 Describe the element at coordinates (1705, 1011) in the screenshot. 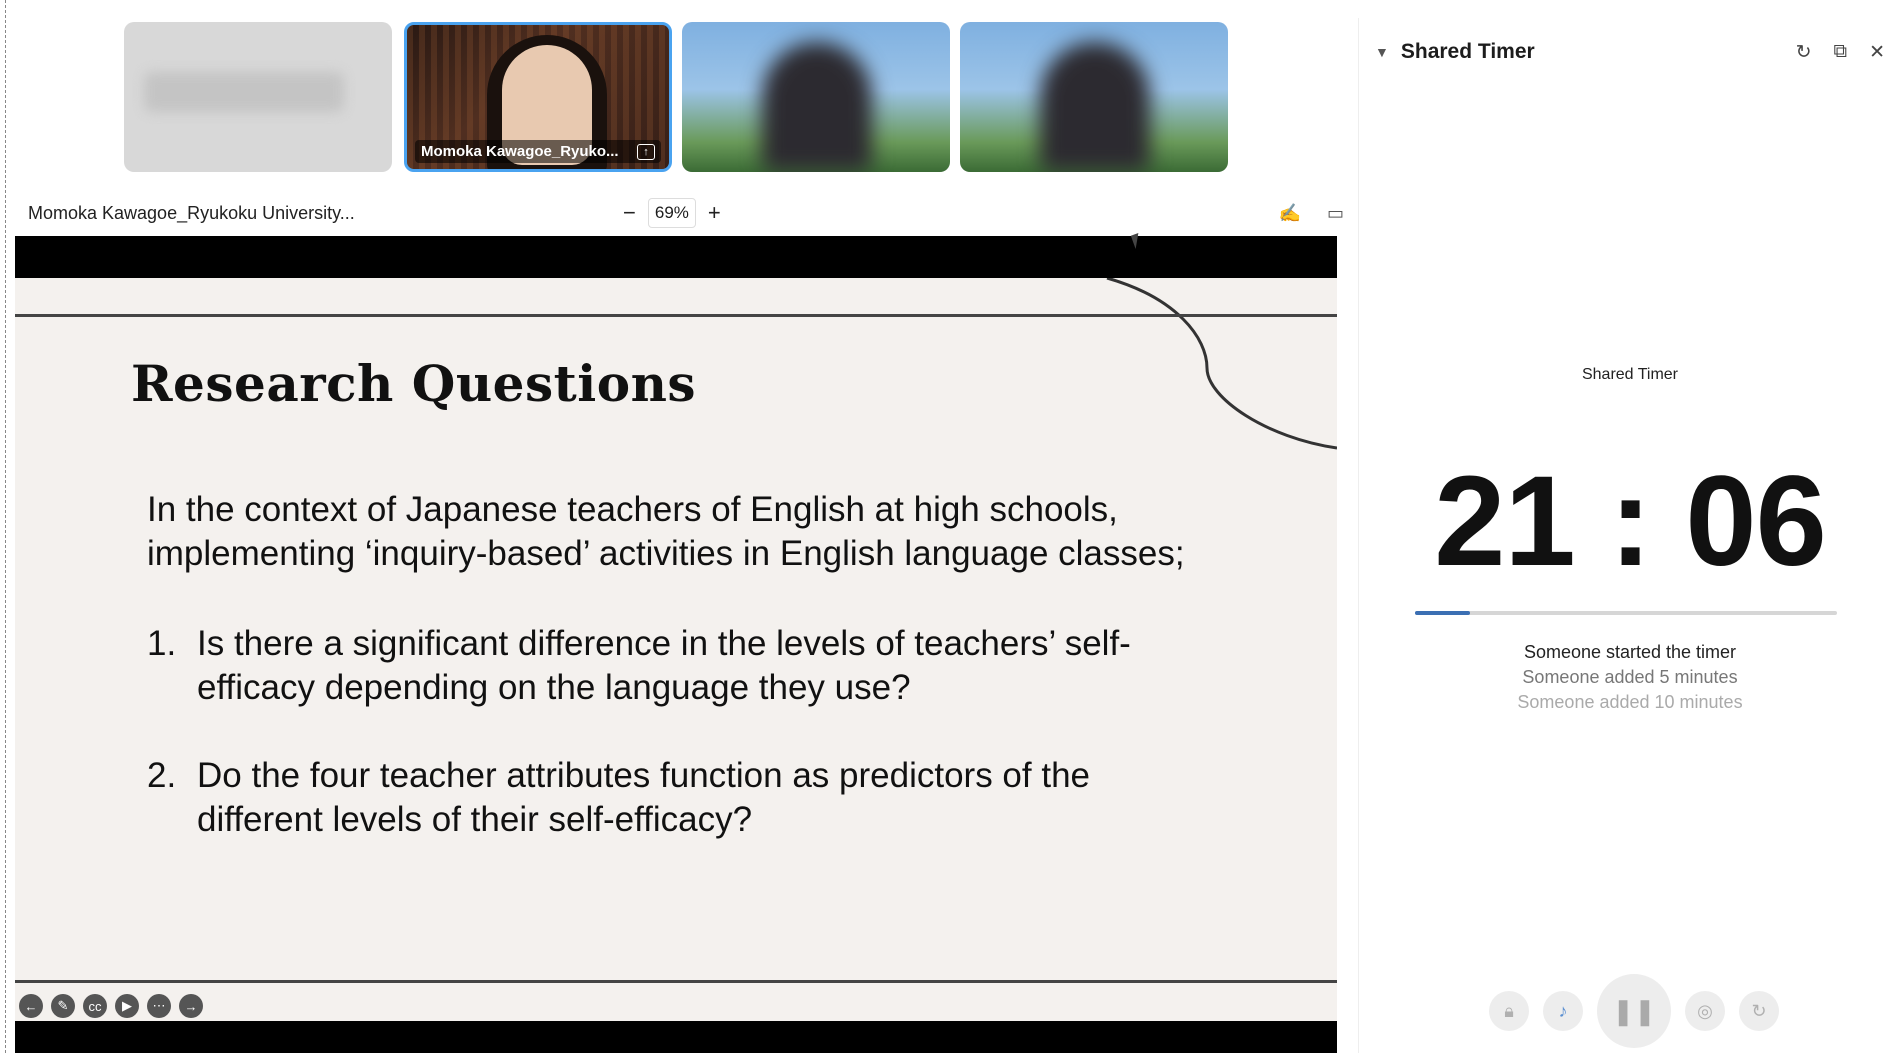

I see `add-time-icon: ◎` at that location.